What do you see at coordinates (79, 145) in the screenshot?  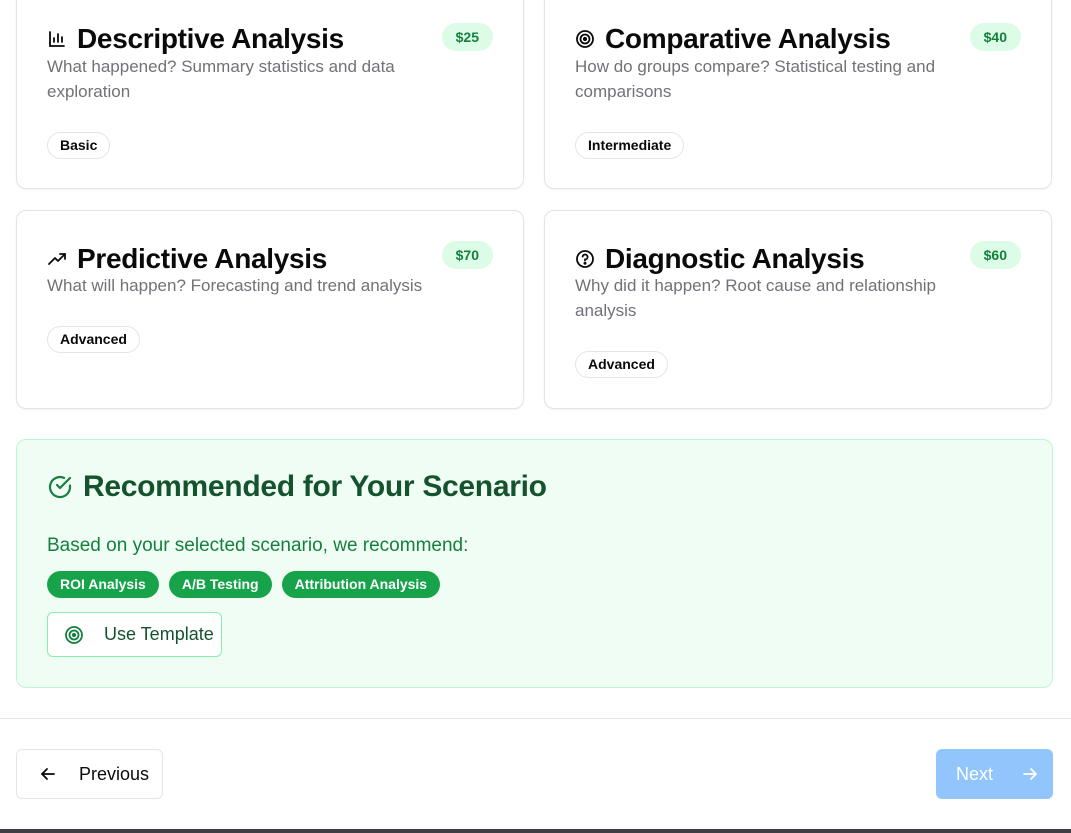 I see `level-badge: Basic` at bounding box center [79, 145].